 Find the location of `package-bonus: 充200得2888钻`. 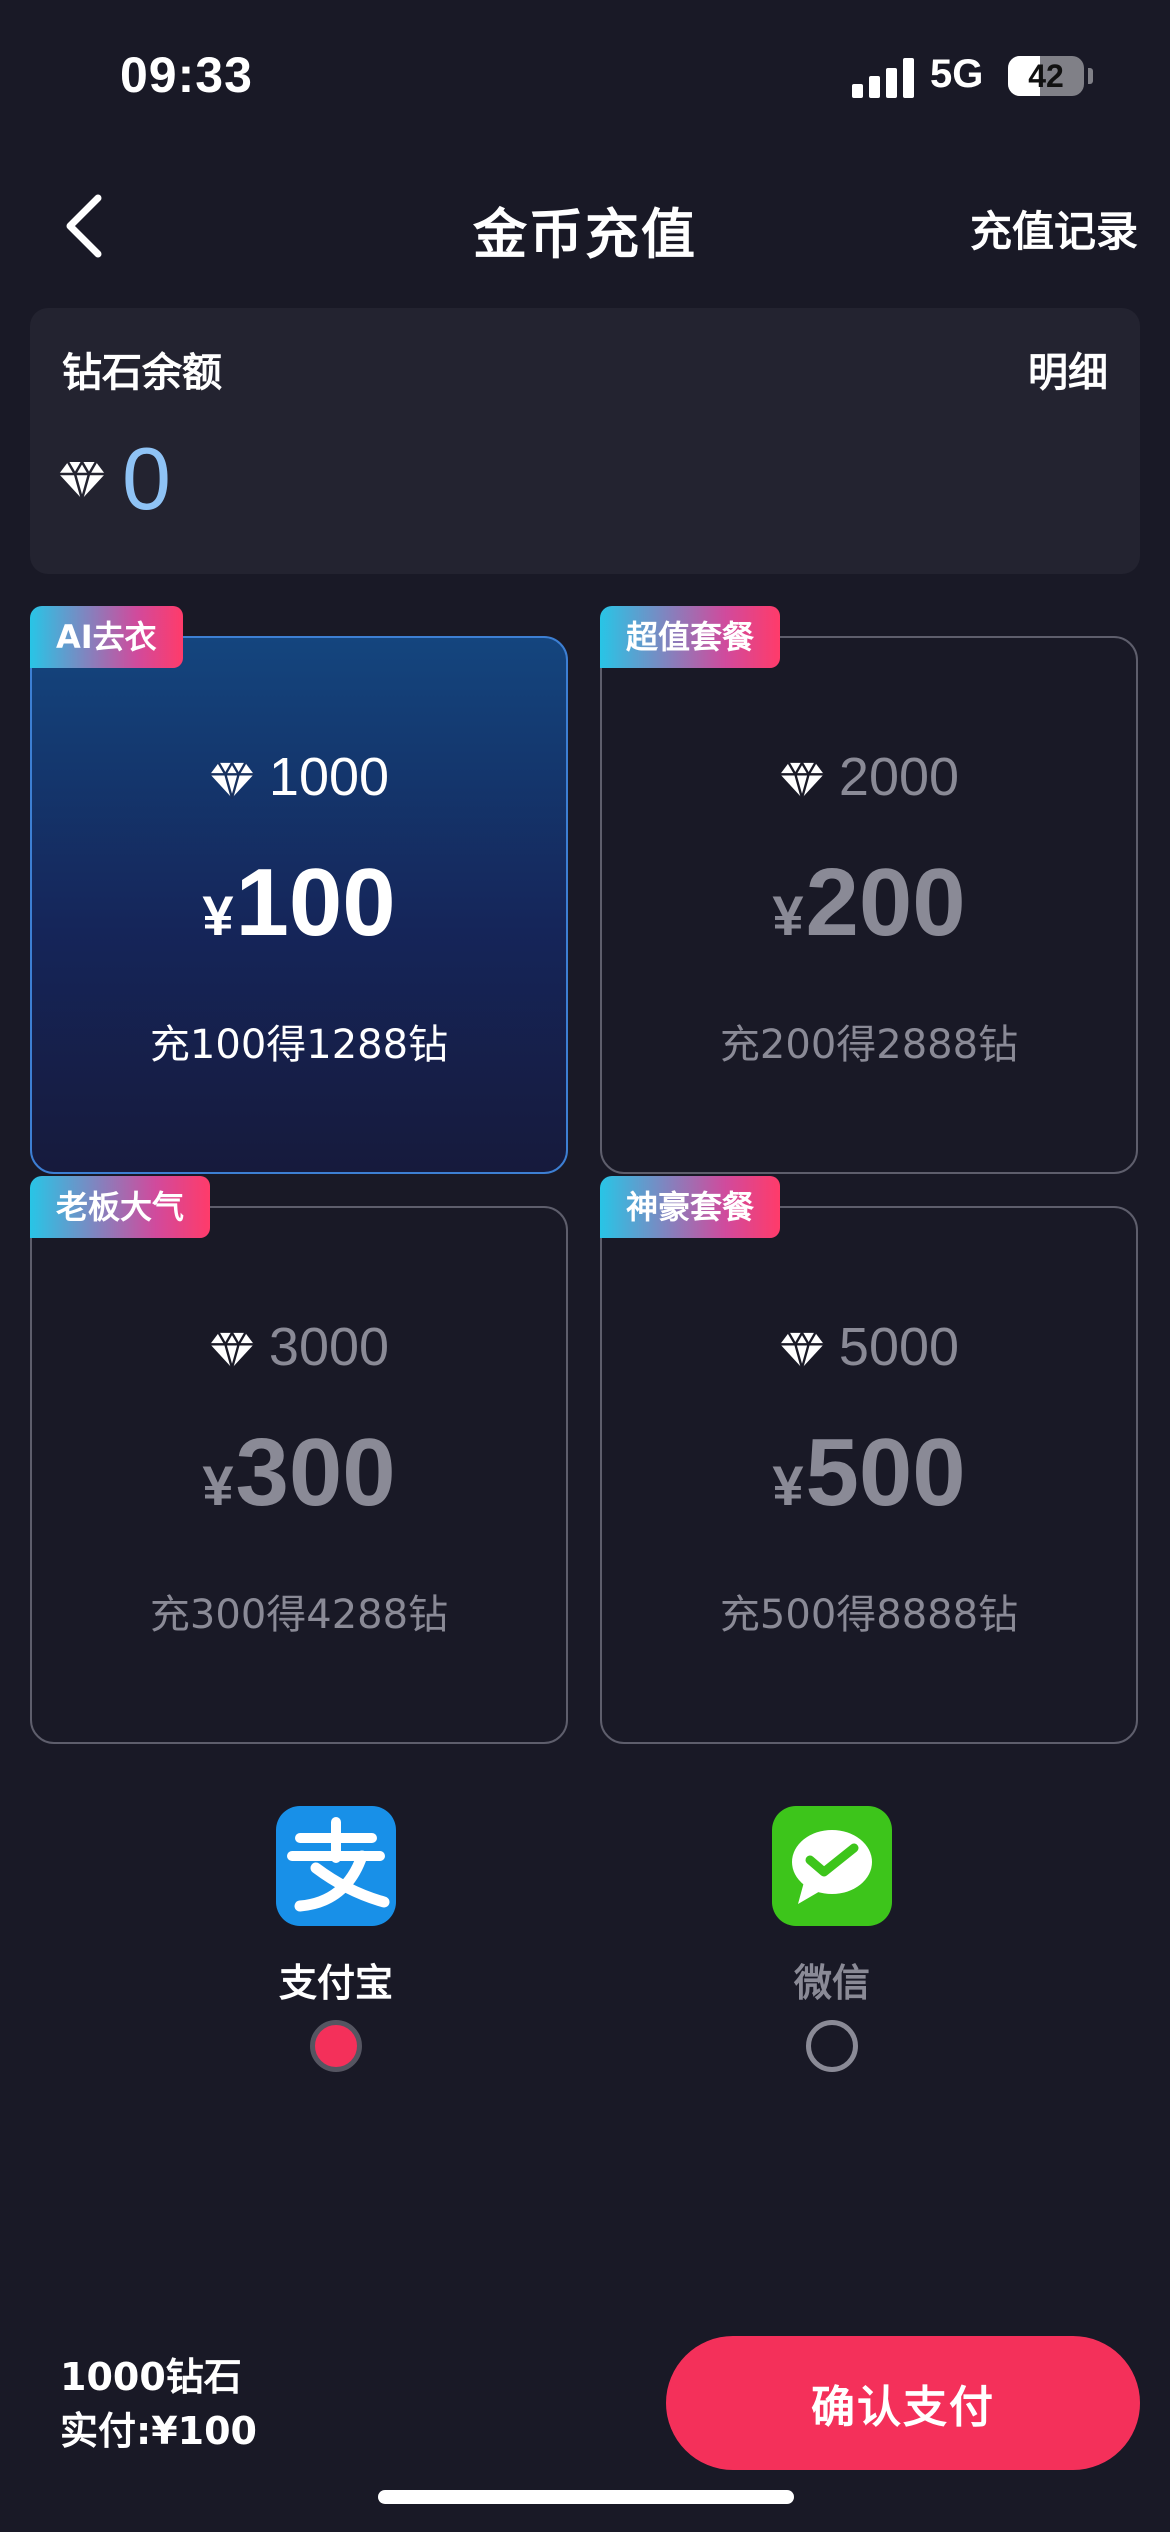

package-bonus: 充200得2888钻 is located at coordinates (869, 1045).